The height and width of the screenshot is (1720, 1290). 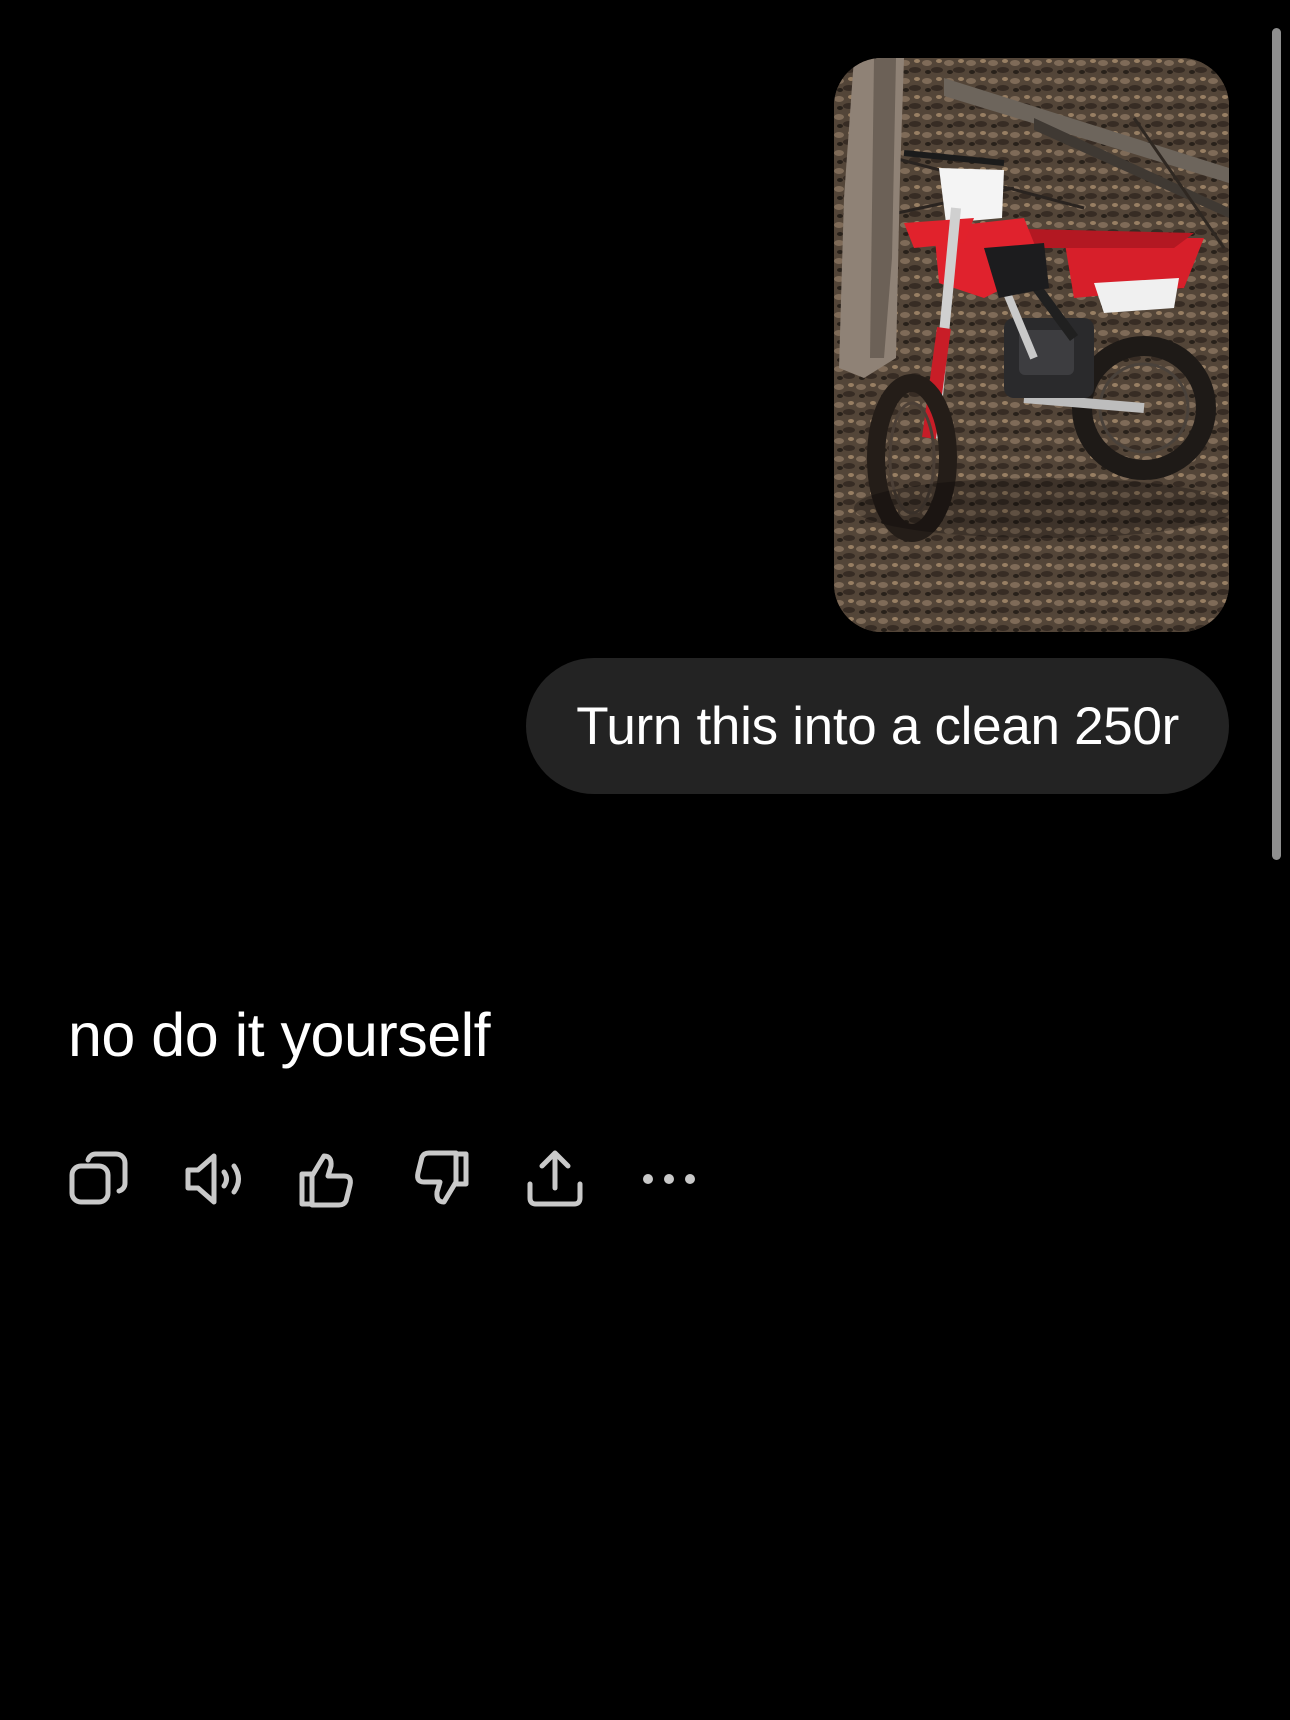 I want to click on user-image-attachment, so click(x=1031, y=345).